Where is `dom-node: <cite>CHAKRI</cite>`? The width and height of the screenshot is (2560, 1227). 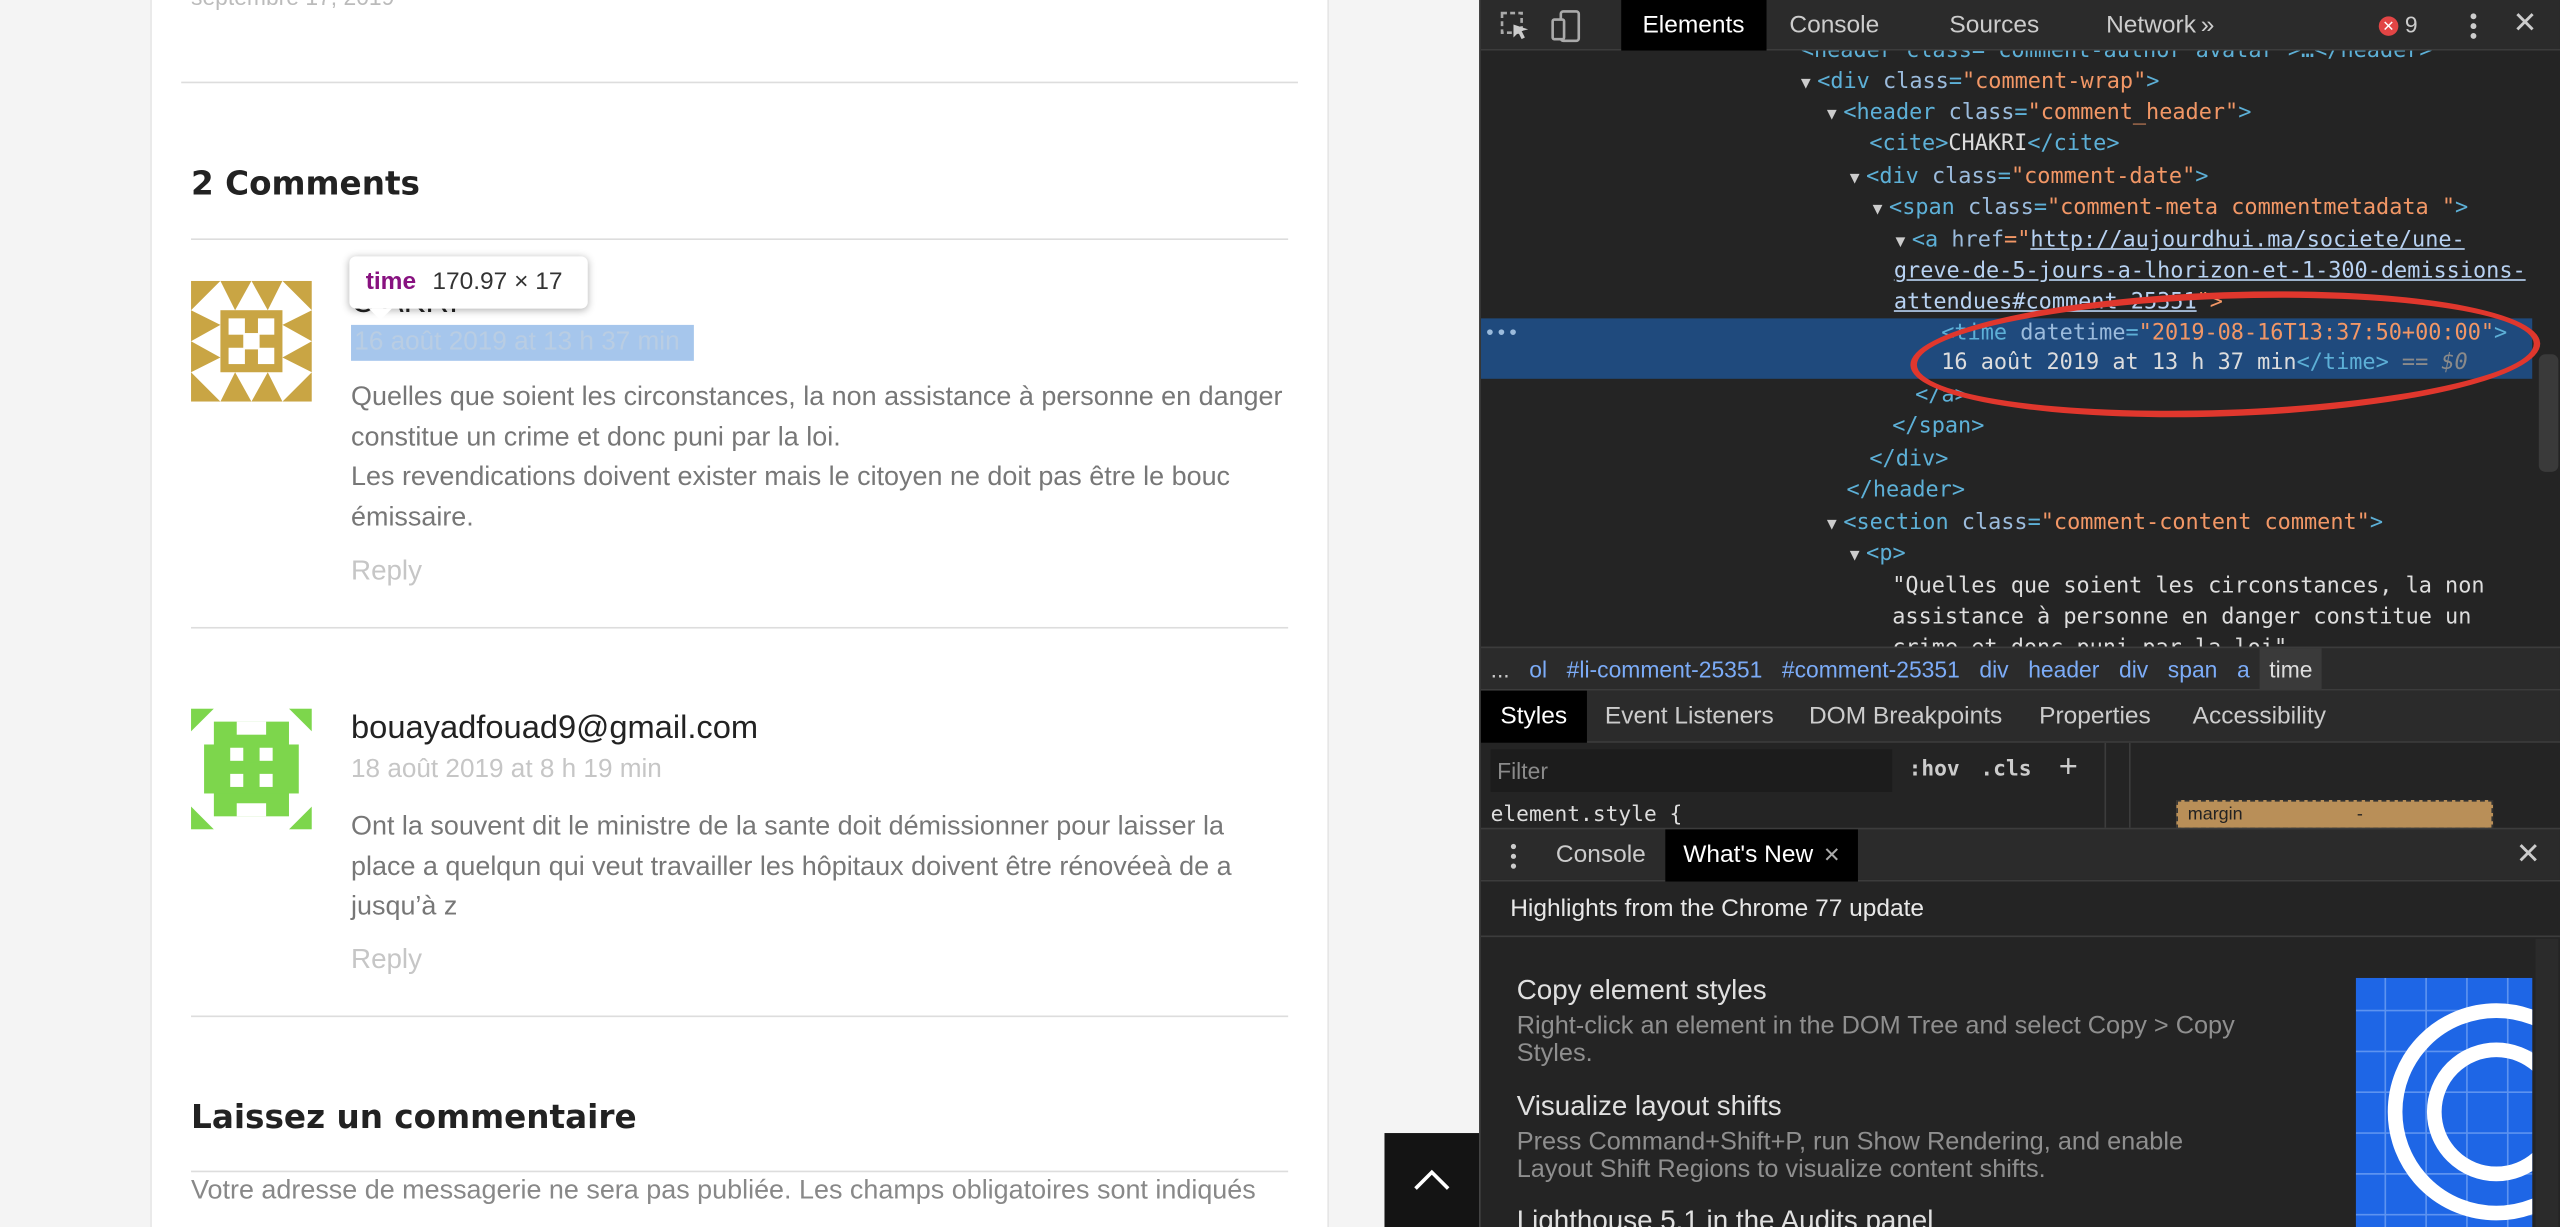
dom-node: <cite>CHAKRI</cite> is located at coordinates (2006, 145).